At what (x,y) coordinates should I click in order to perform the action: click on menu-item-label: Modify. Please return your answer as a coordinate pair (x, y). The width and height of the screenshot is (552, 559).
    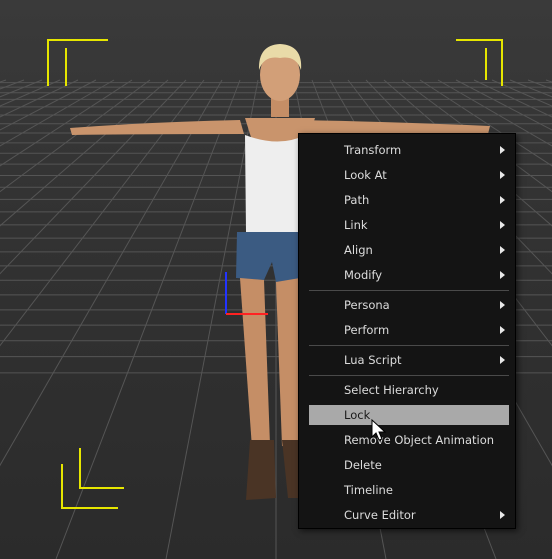
    Looking at the image, I should click on (363, 275).